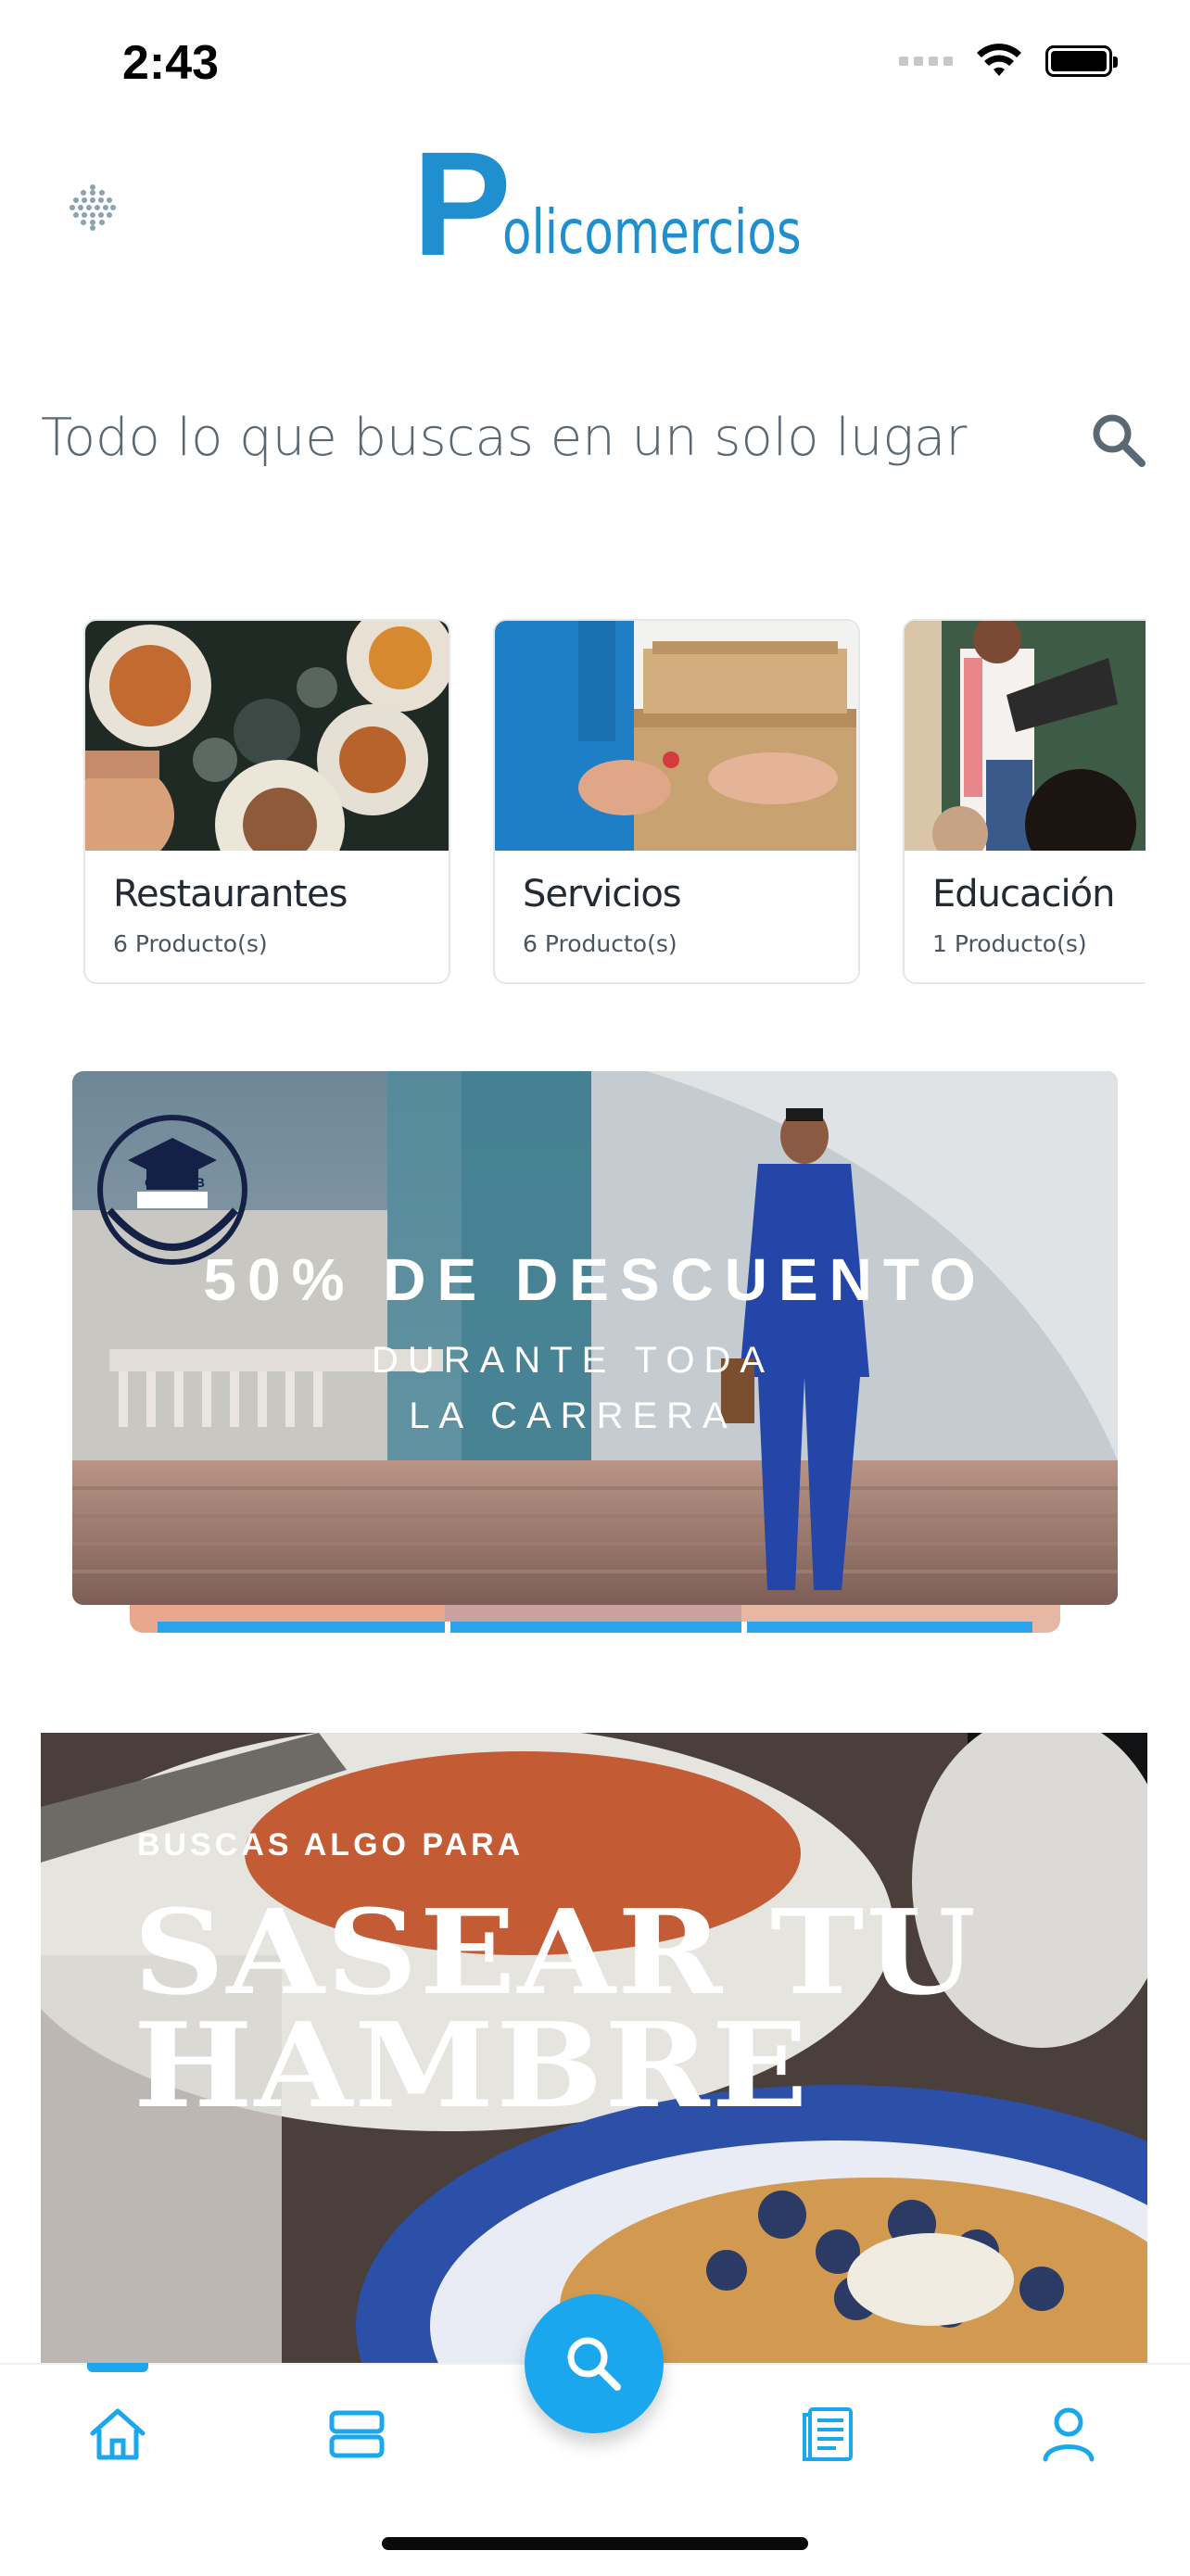 The image size is (1190, 2576). I want to click on category-card-restaurantes: Restaurantes 6 Producto(s), so click(266, 802).